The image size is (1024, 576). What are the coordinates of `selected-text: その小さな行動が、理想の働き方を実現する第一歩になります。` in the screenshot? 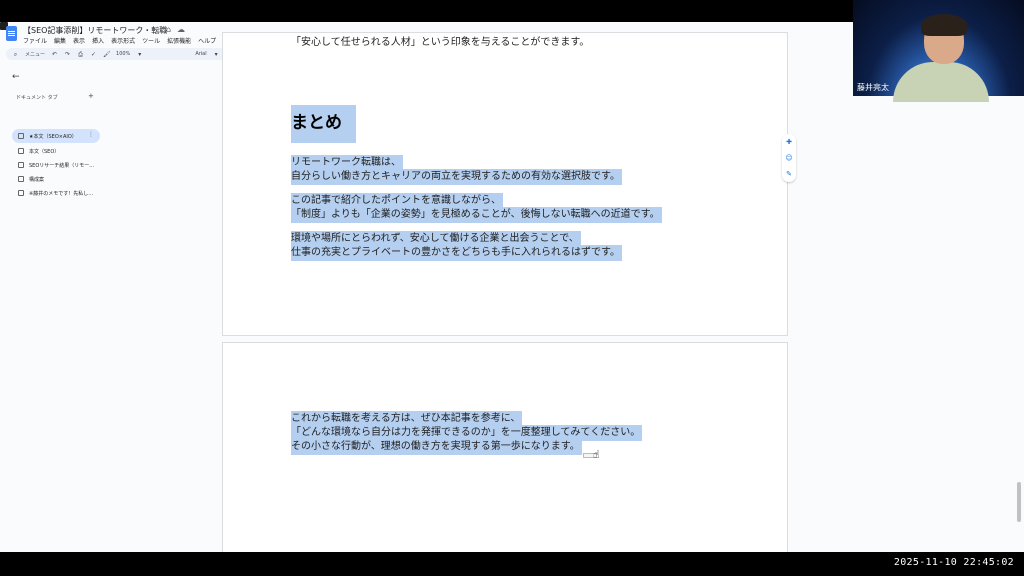 It's located at (436, 447).